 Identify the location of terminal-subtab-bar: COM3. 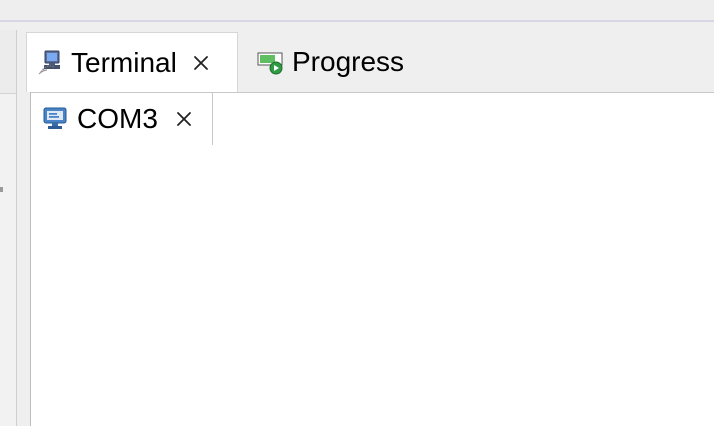
(372, 119).